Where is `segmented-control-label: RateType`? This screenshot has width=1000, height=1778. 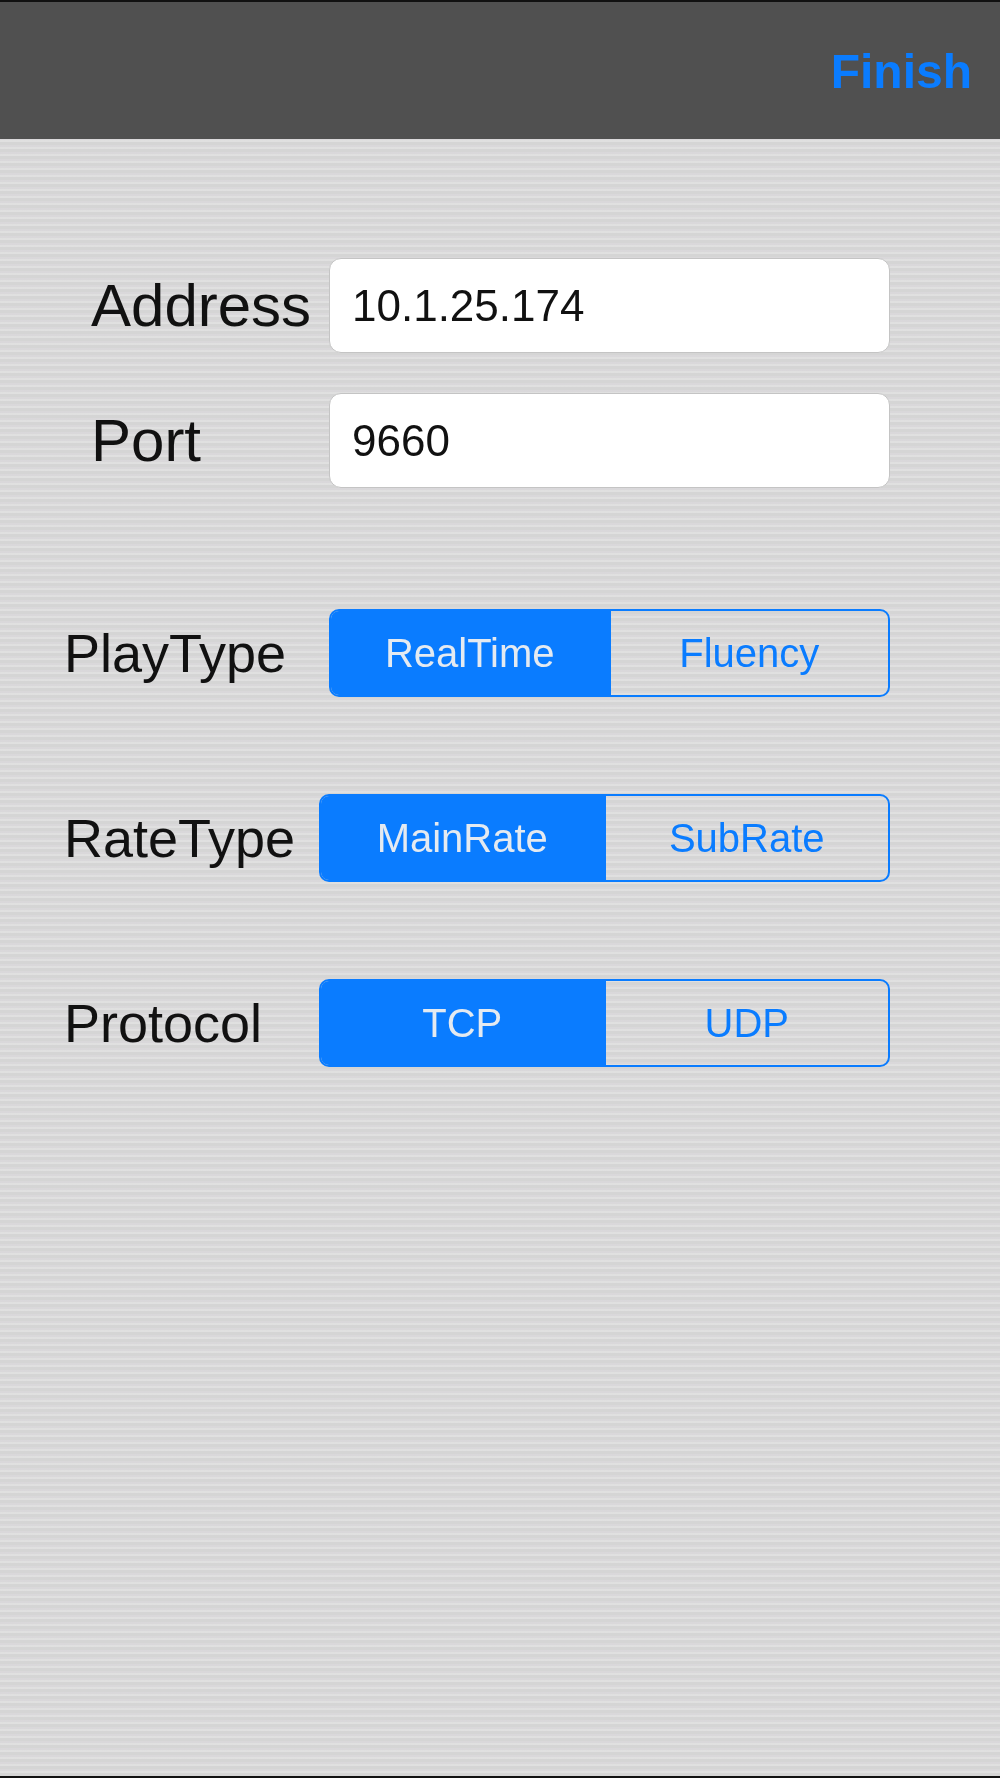
segmented-control-label: RateType is located at coordinates (180, 838).